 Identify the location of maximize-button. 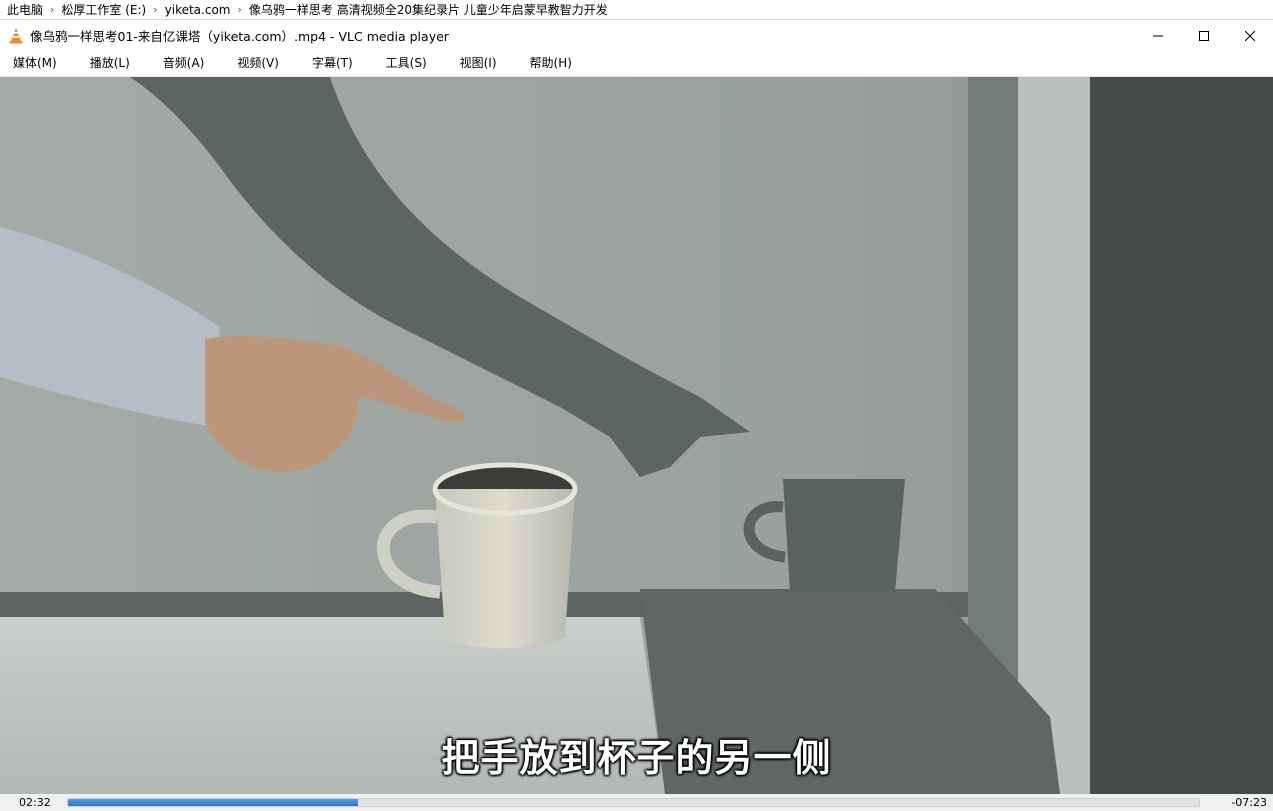
(1204, 35).